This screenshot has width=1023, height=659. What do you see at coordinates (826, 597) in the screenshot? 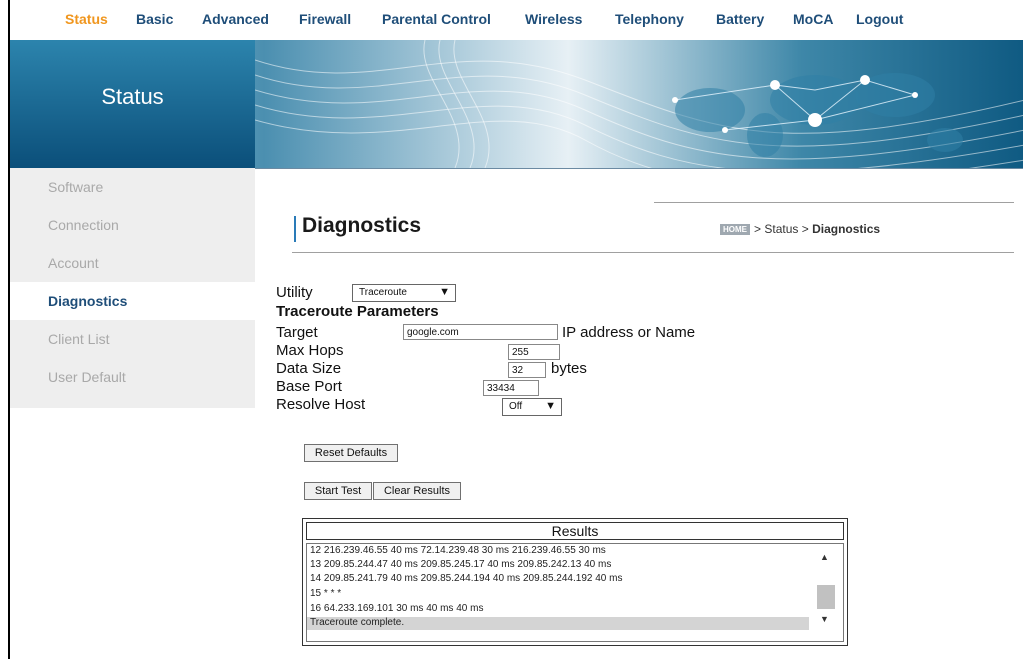
I see `scrollbar-thumb` at bounding box center [826, 597].